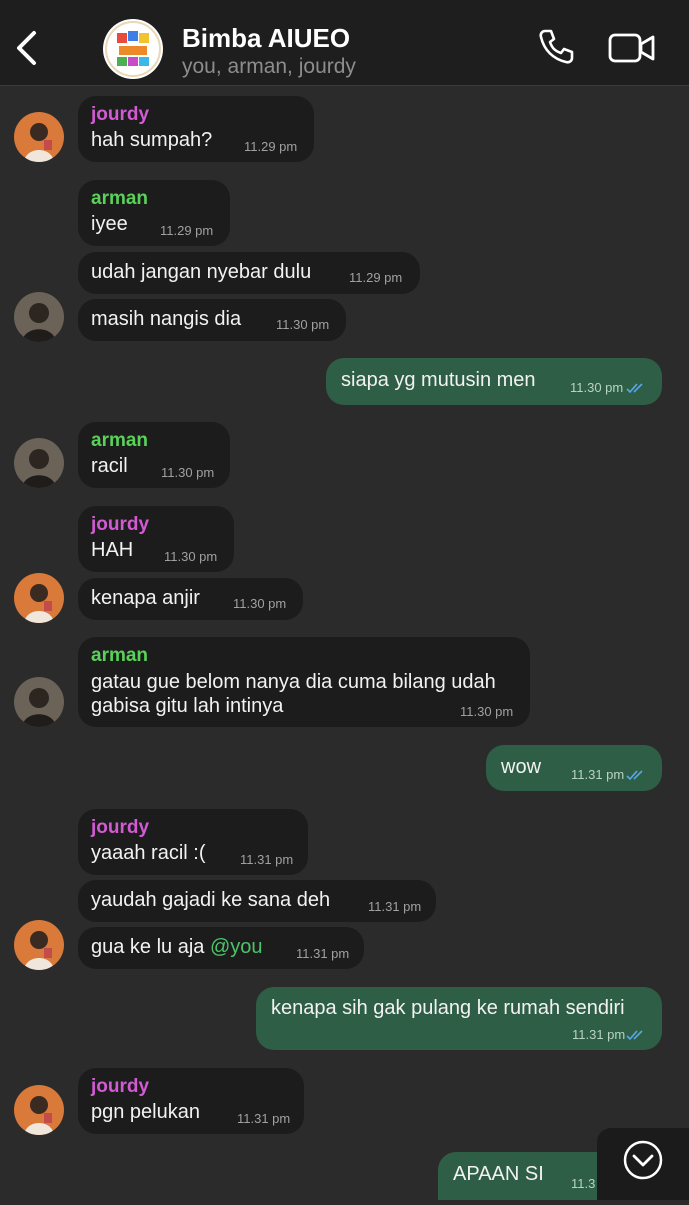 The image size is (689, 1205). Describe the element at coordinates (556, 47) in the screenshot. I see `phone-icon` at that location.